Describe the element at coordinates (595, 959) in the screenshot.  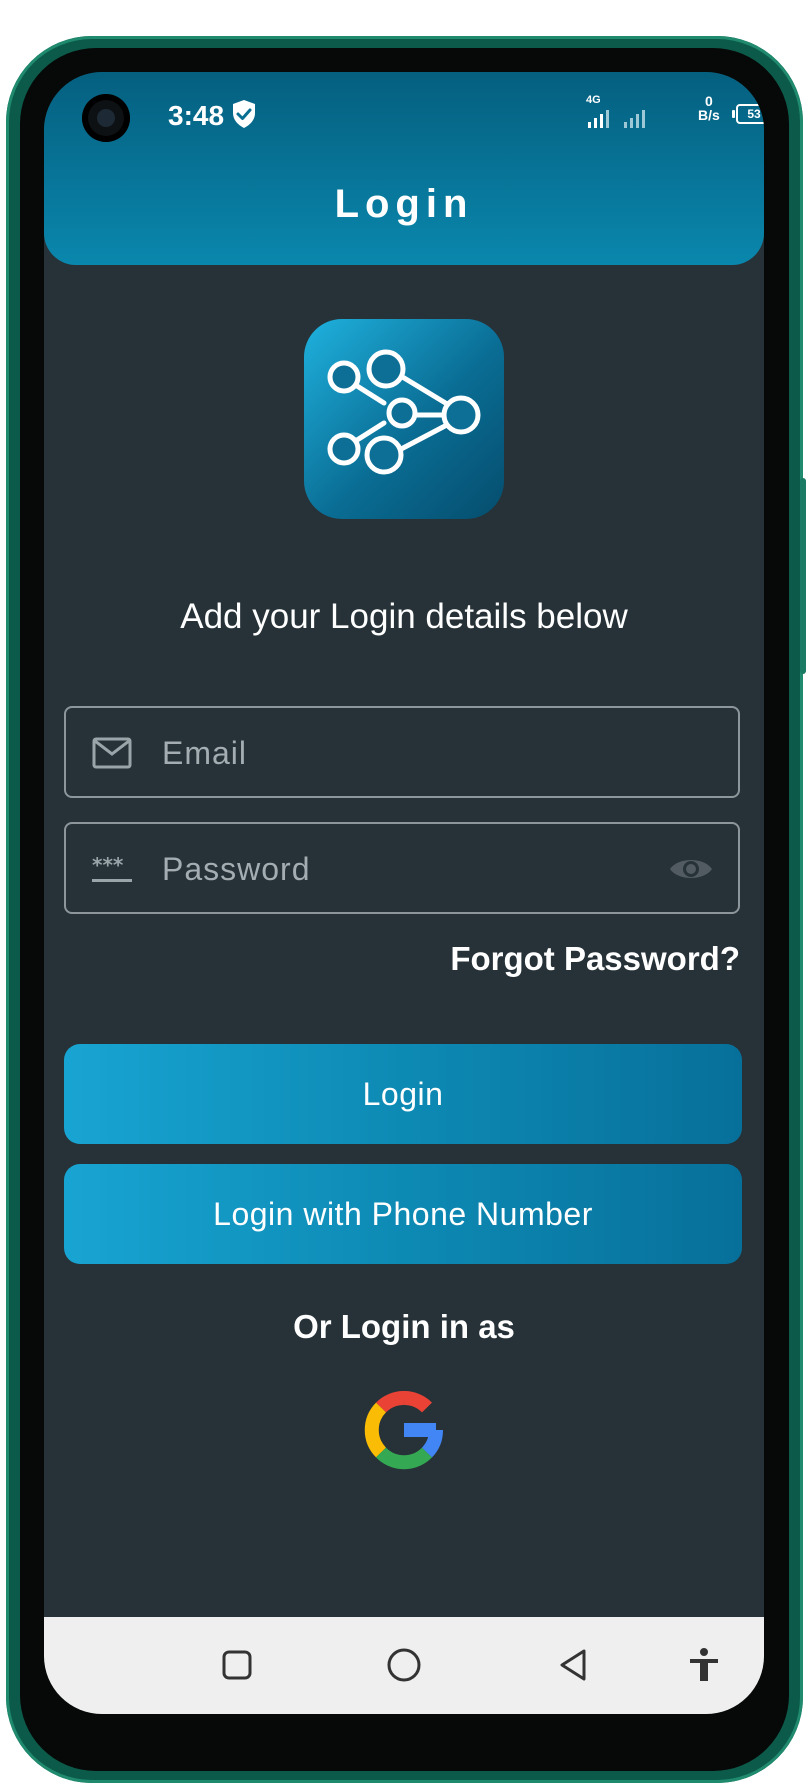
I see `forgot-password-link: Forgot Password?` at that location.